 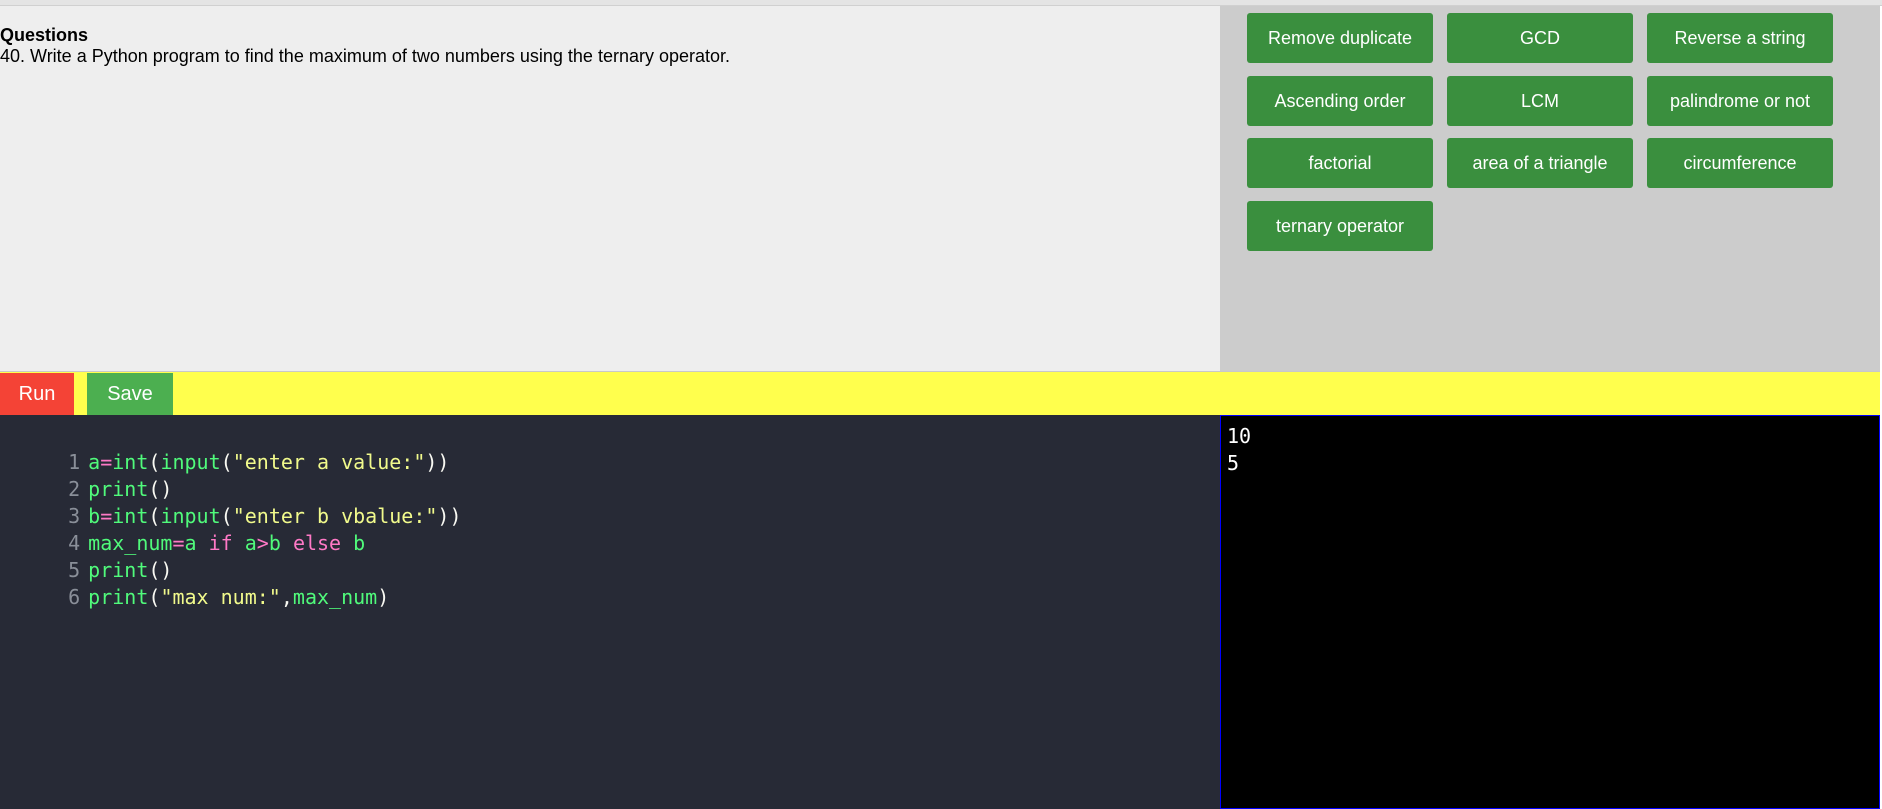 What do you see at coordinates (37, 394) in the screenshot?
I see `run-button: Run` at bounding box center [37, 394].